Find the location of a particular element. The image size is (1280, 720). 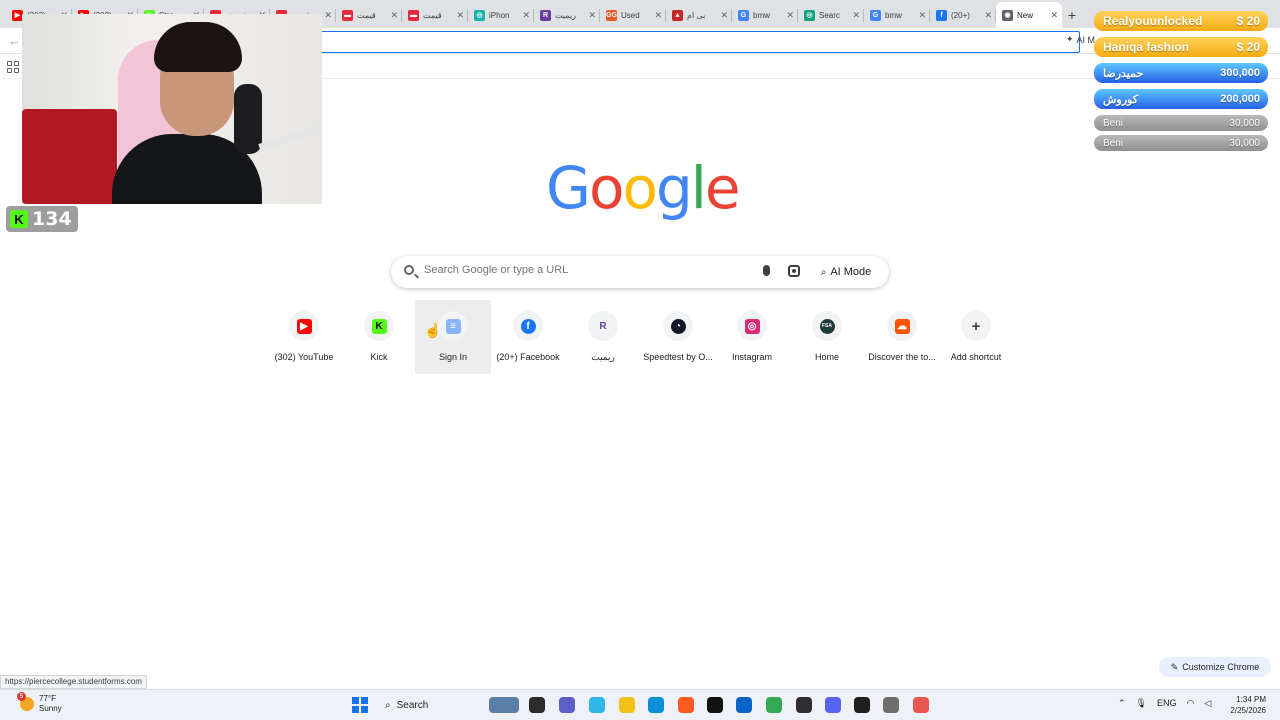

shortcut-tile: ▶ (302) YouTube is located at coordinates (304, 337).